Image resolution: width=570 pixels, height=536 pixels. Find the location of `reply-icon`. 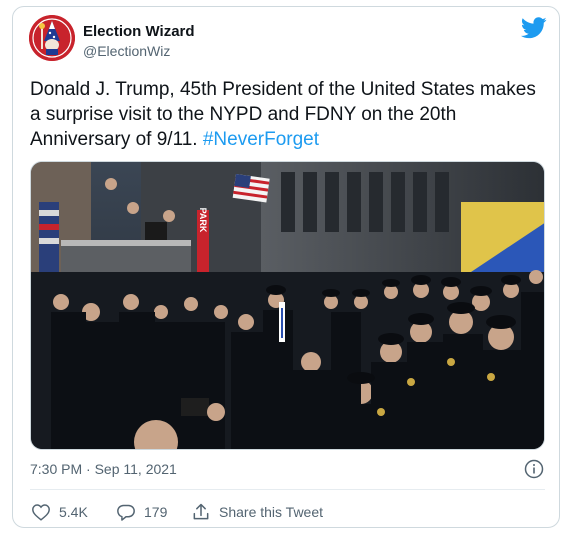

reply-icon is located at coordinates (126, 512).